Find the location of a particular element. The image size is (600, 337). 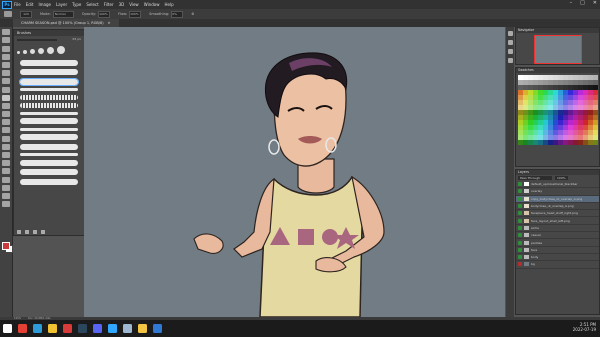

zoom-tool-icon is located at coordinates (6, 195).